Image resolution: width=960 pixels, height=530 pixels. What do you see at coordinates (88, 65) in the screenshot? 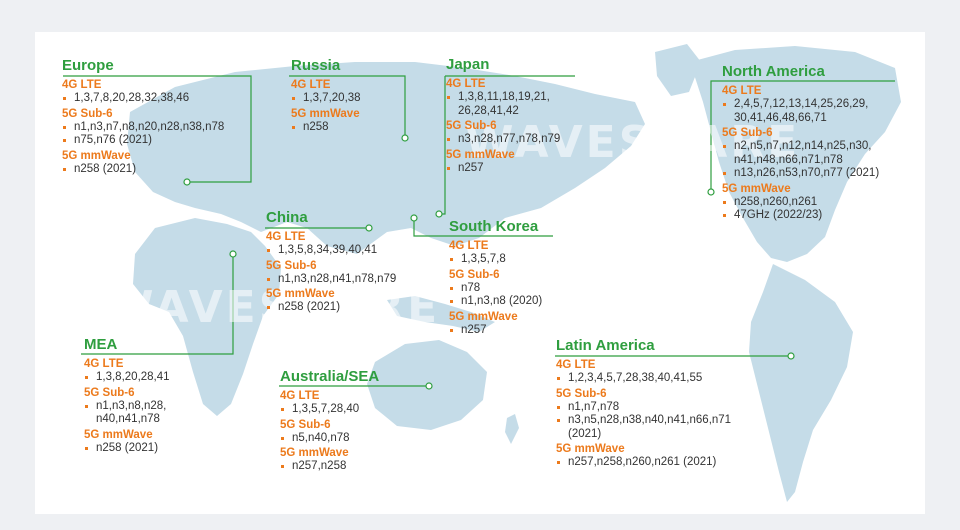
I see `region-title: Europe` at bounding box center [88, 65].